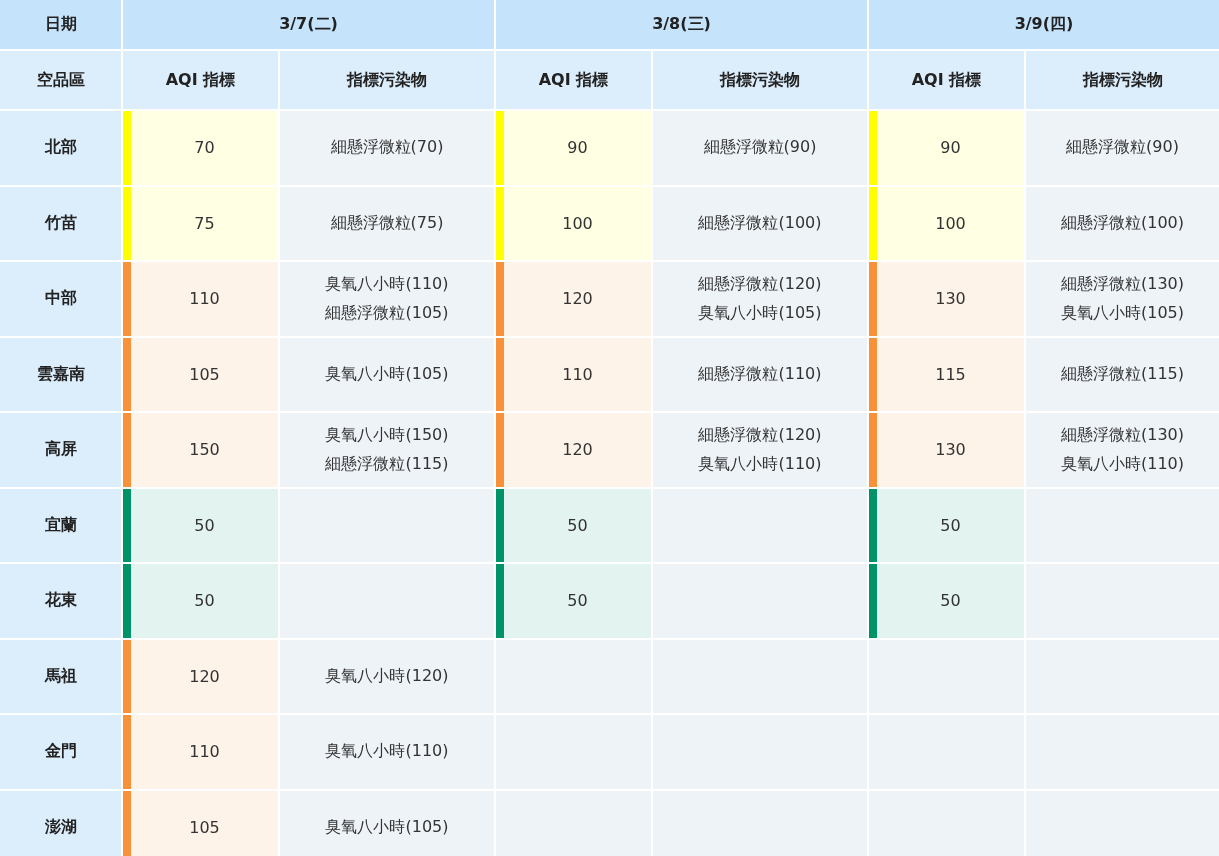  I want to click on region-name: 金門, so click(60, 752).